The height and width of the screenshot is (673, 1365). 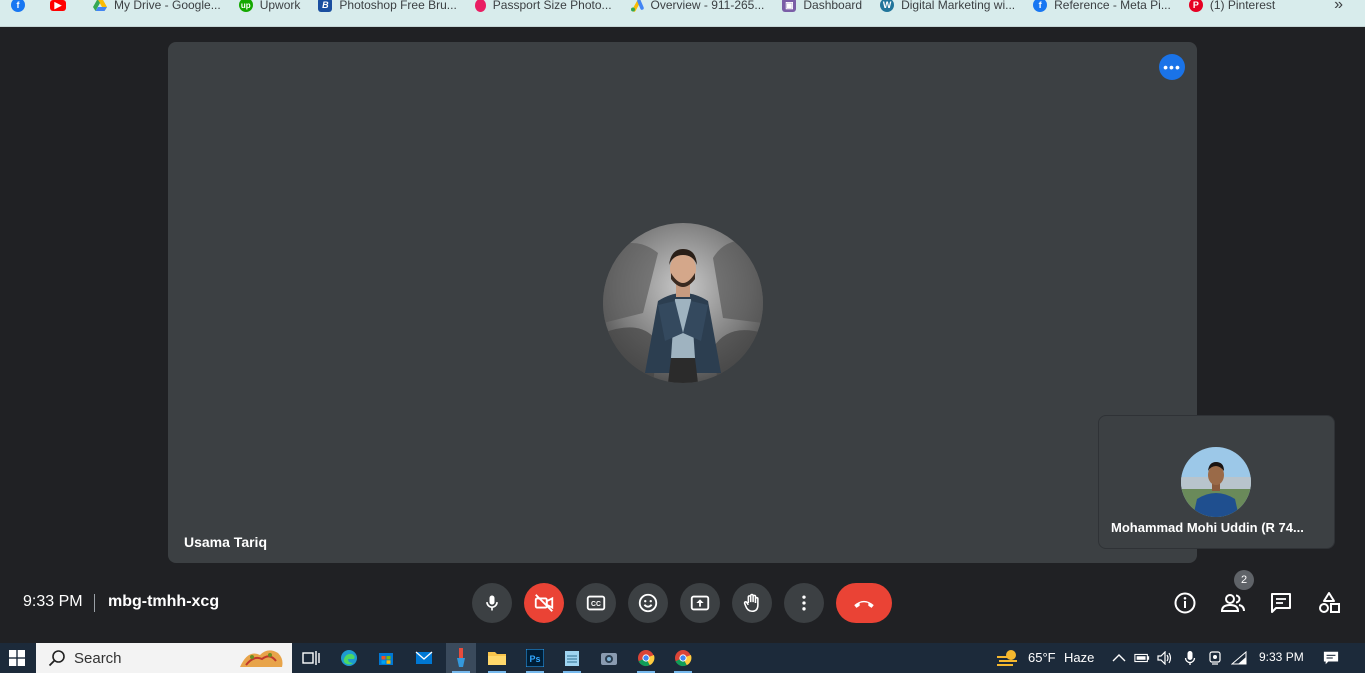 I want to click on passport-photo-icon, so click(x=480, y=6).